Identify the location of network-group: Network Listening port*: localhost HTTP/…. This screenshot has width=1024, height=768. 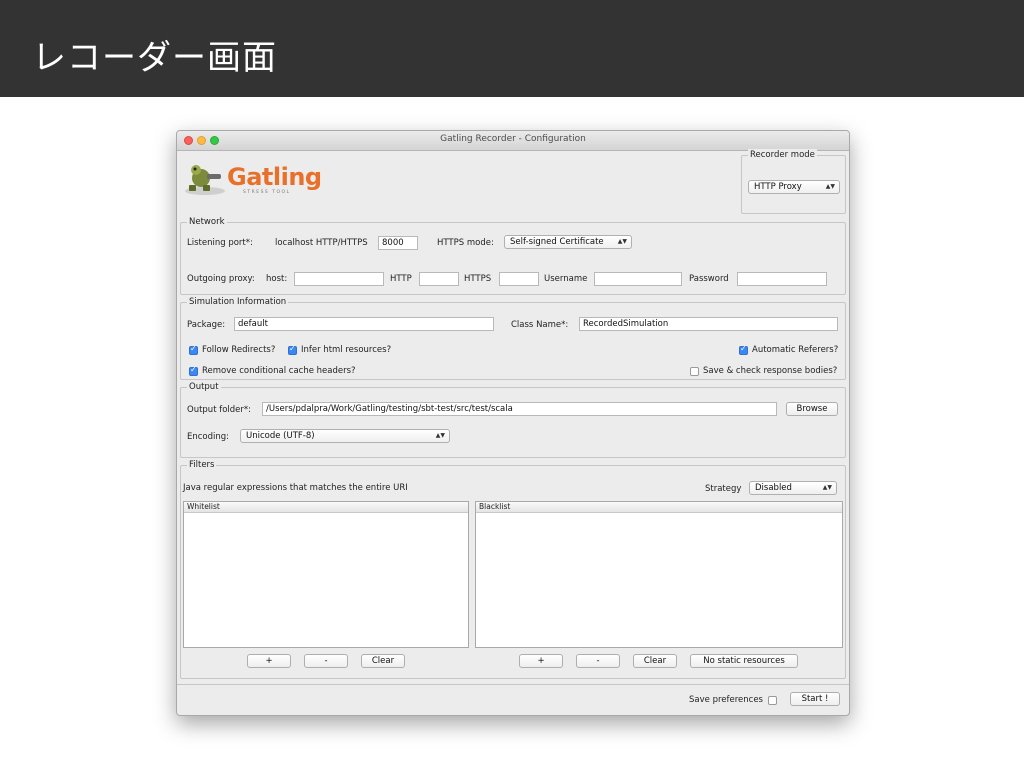
(513, 255).